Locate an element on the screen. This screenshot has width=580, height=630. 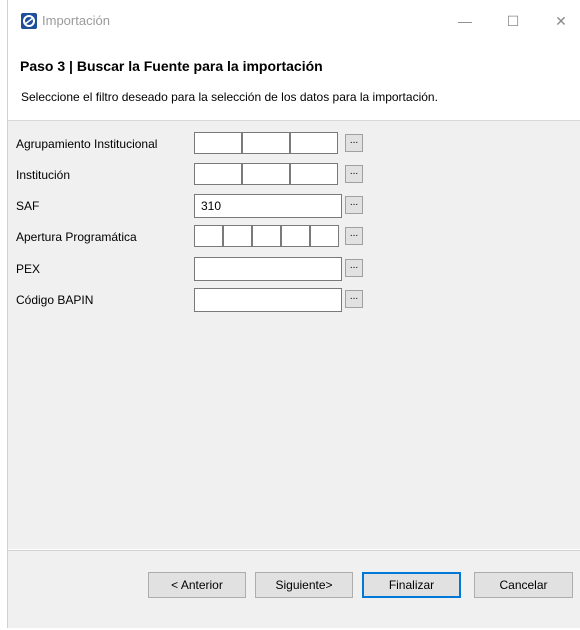
window-title: Importación is located at coordinates (76, 20).